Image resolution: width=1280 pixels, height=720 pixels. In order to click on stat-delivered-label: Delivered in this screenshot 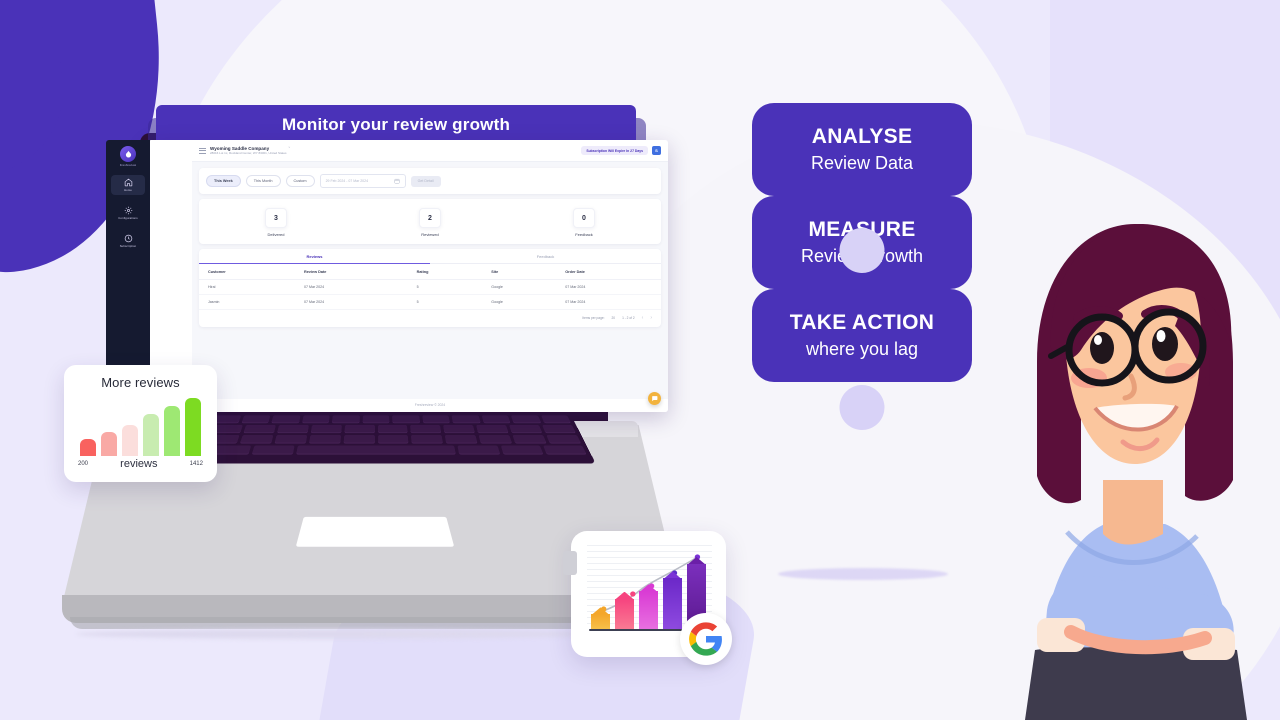, I will do `click(276, 234)`.